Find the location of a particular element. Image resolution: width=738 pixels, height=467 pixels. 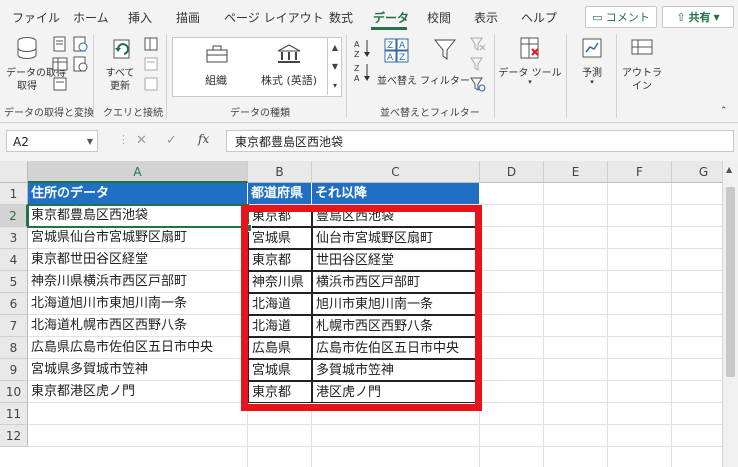

collapse-ribbon-button: ⌃ is located at coordinates (724, 111).